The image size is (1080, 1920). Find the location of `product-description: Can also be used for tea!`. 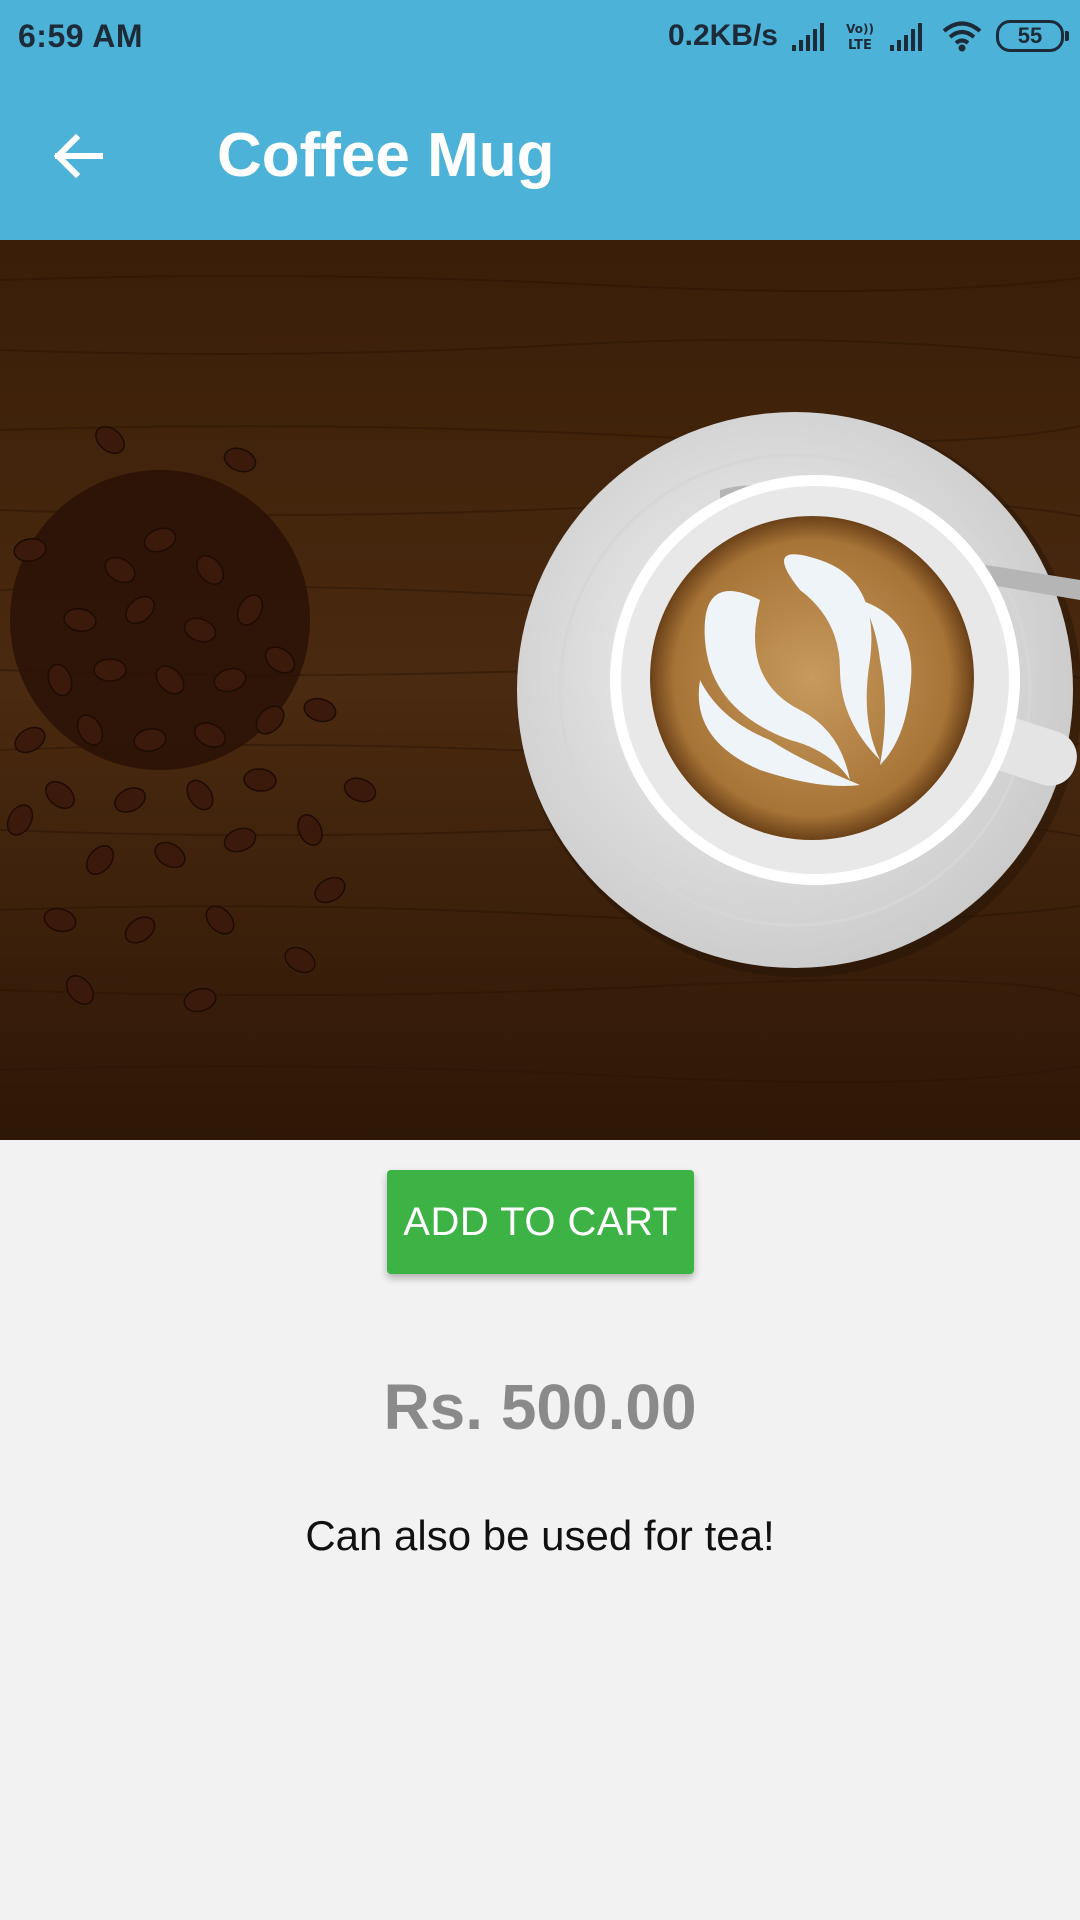

product-description: Can also be used for tea! is located at coordinates (540, 1535).